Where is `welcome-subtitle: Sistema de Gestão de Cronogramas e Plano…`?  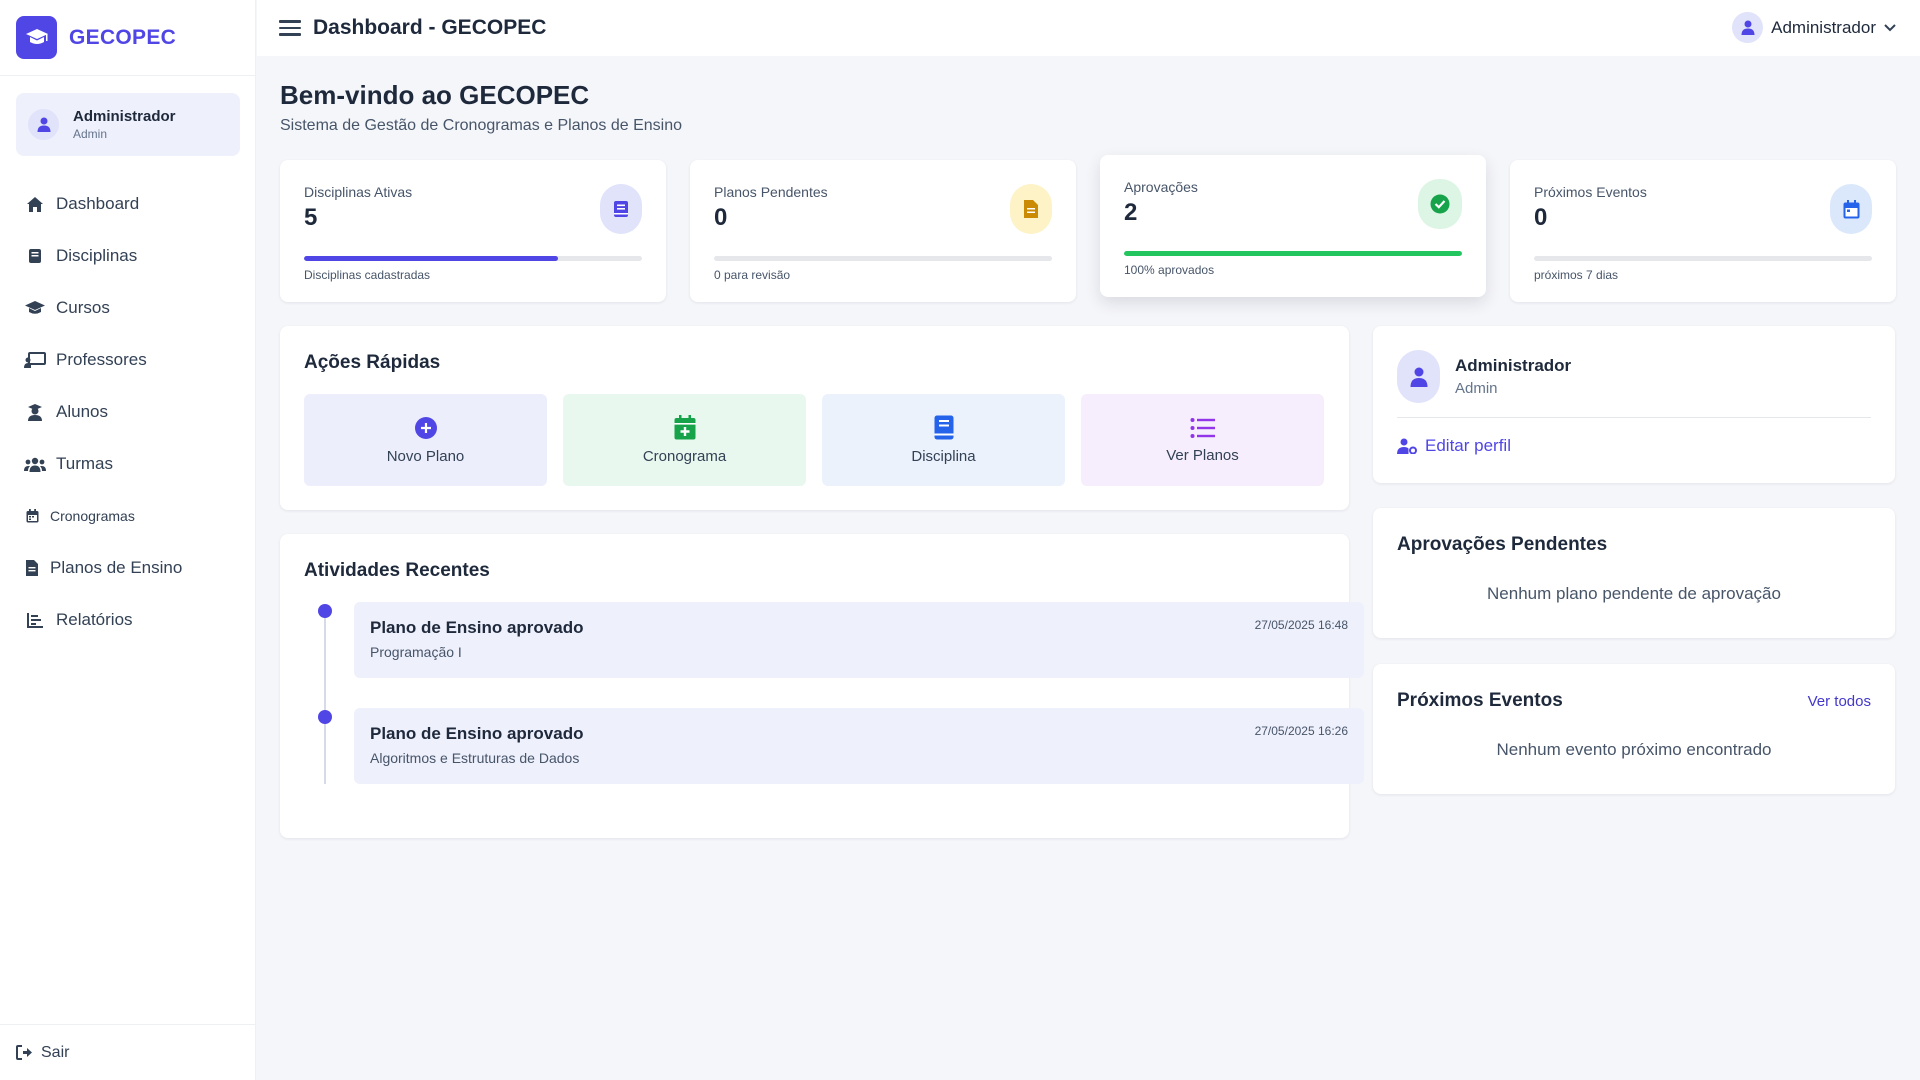 welcome-subtitle: Sistema de Gestão de Cronogramas e Plano… is located at coordinates (481, 125).